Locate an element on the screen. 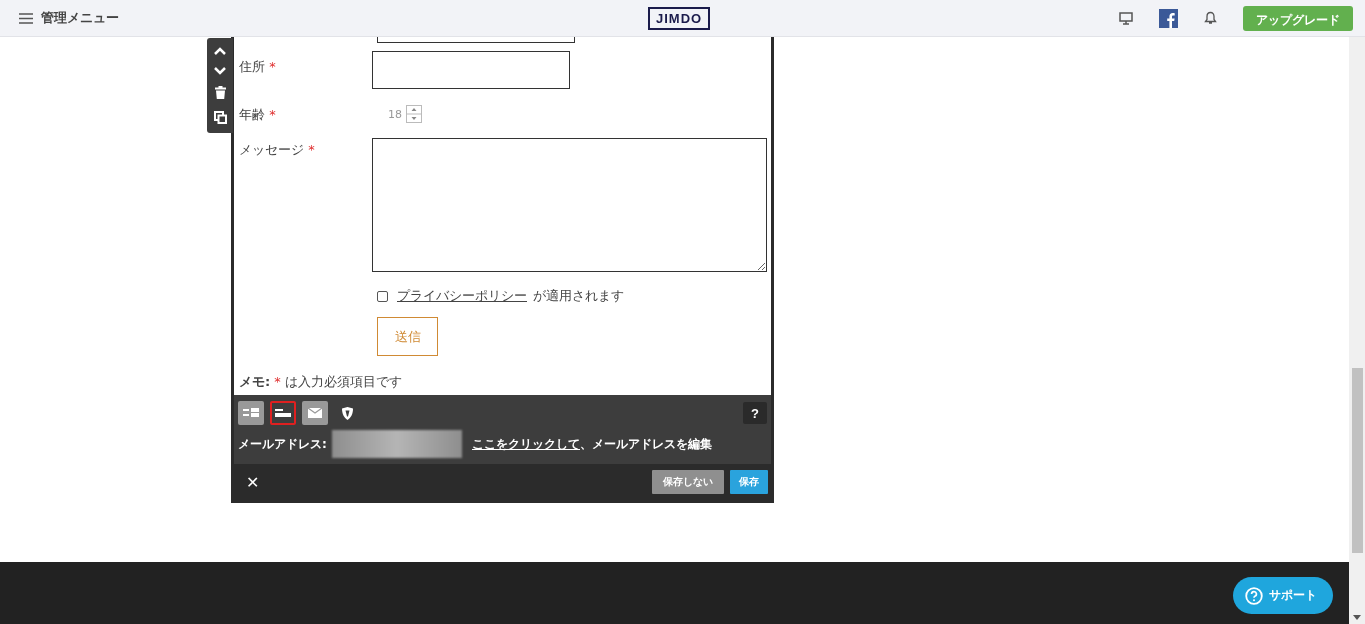 The image size is (1365, 624). field-label: メッセージ * is located at coordinates (277, 150).